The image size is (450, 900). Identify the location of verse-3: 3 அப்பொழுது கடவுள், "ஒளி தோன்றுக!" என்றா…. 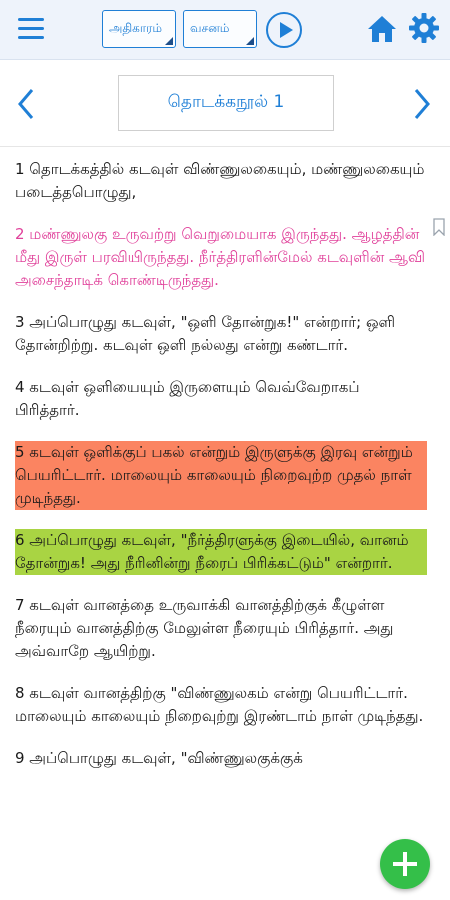
(221, 334).